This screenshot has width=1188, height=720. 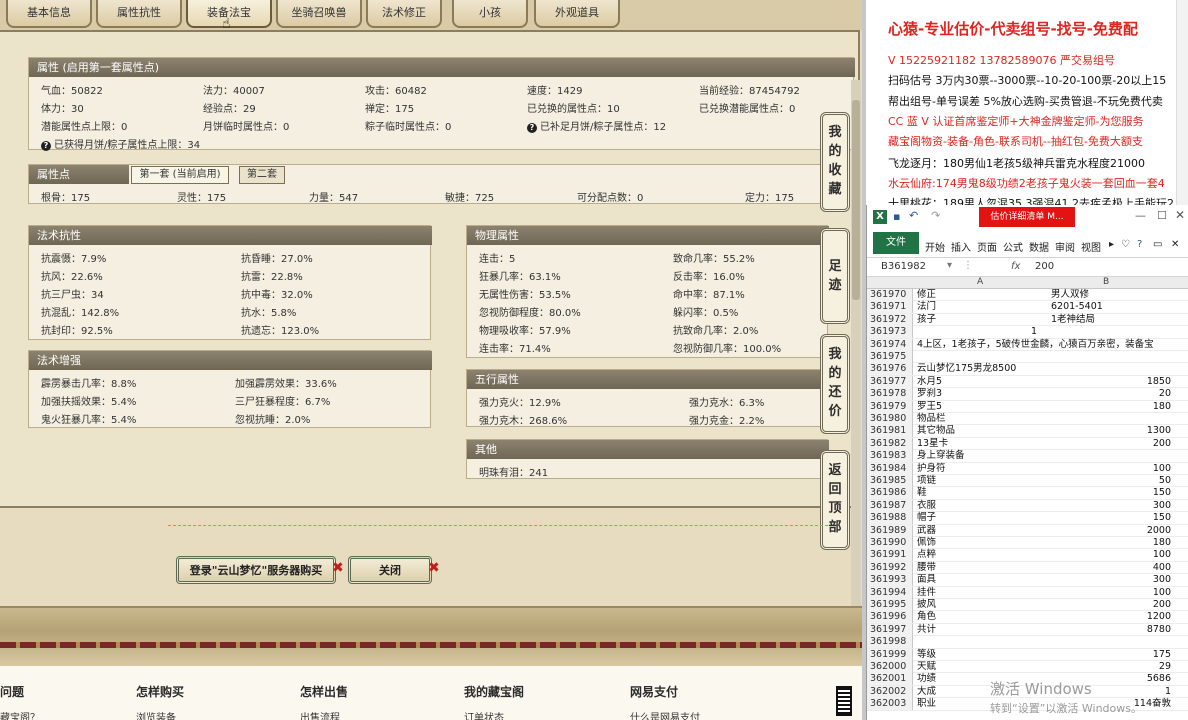 What do you see at coordinates (404, 14) in the screenshot?
I see `tab-spell-fix: 法术修正` at bounding box center [404, 14].